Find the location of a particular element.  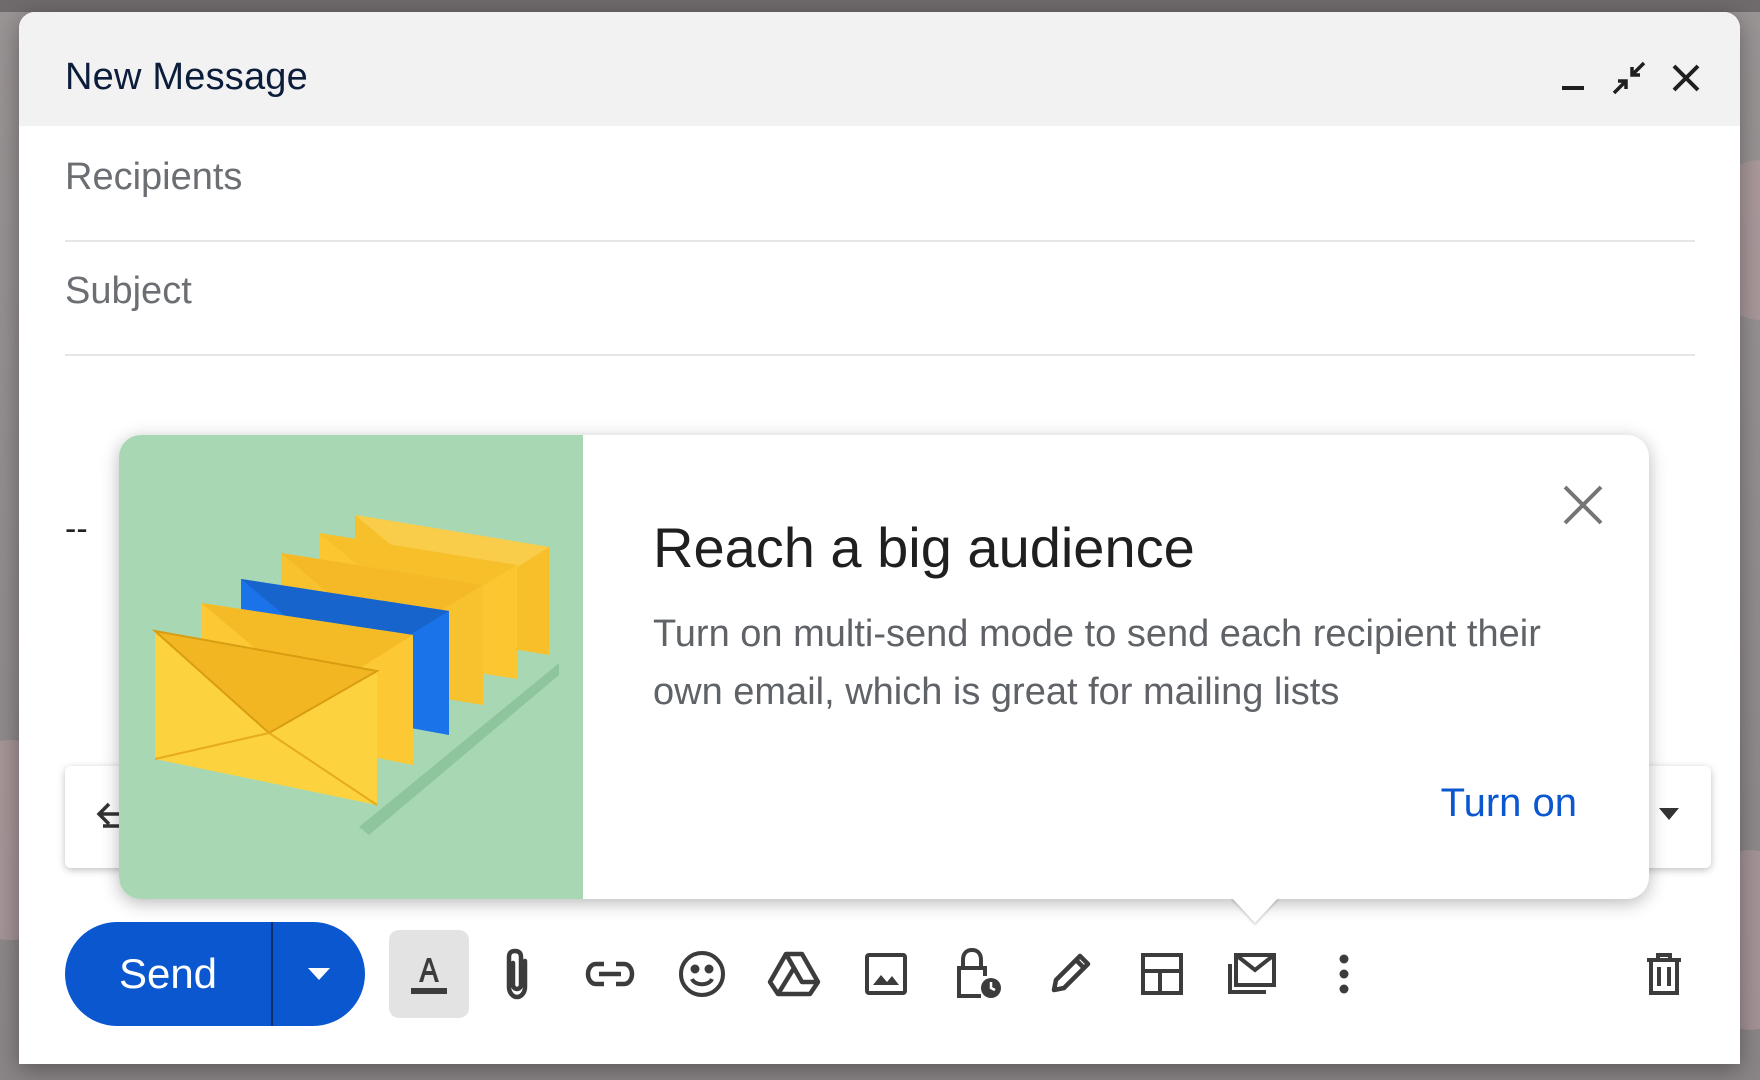

send-button-group: Send is located at coordinates (215, 974).